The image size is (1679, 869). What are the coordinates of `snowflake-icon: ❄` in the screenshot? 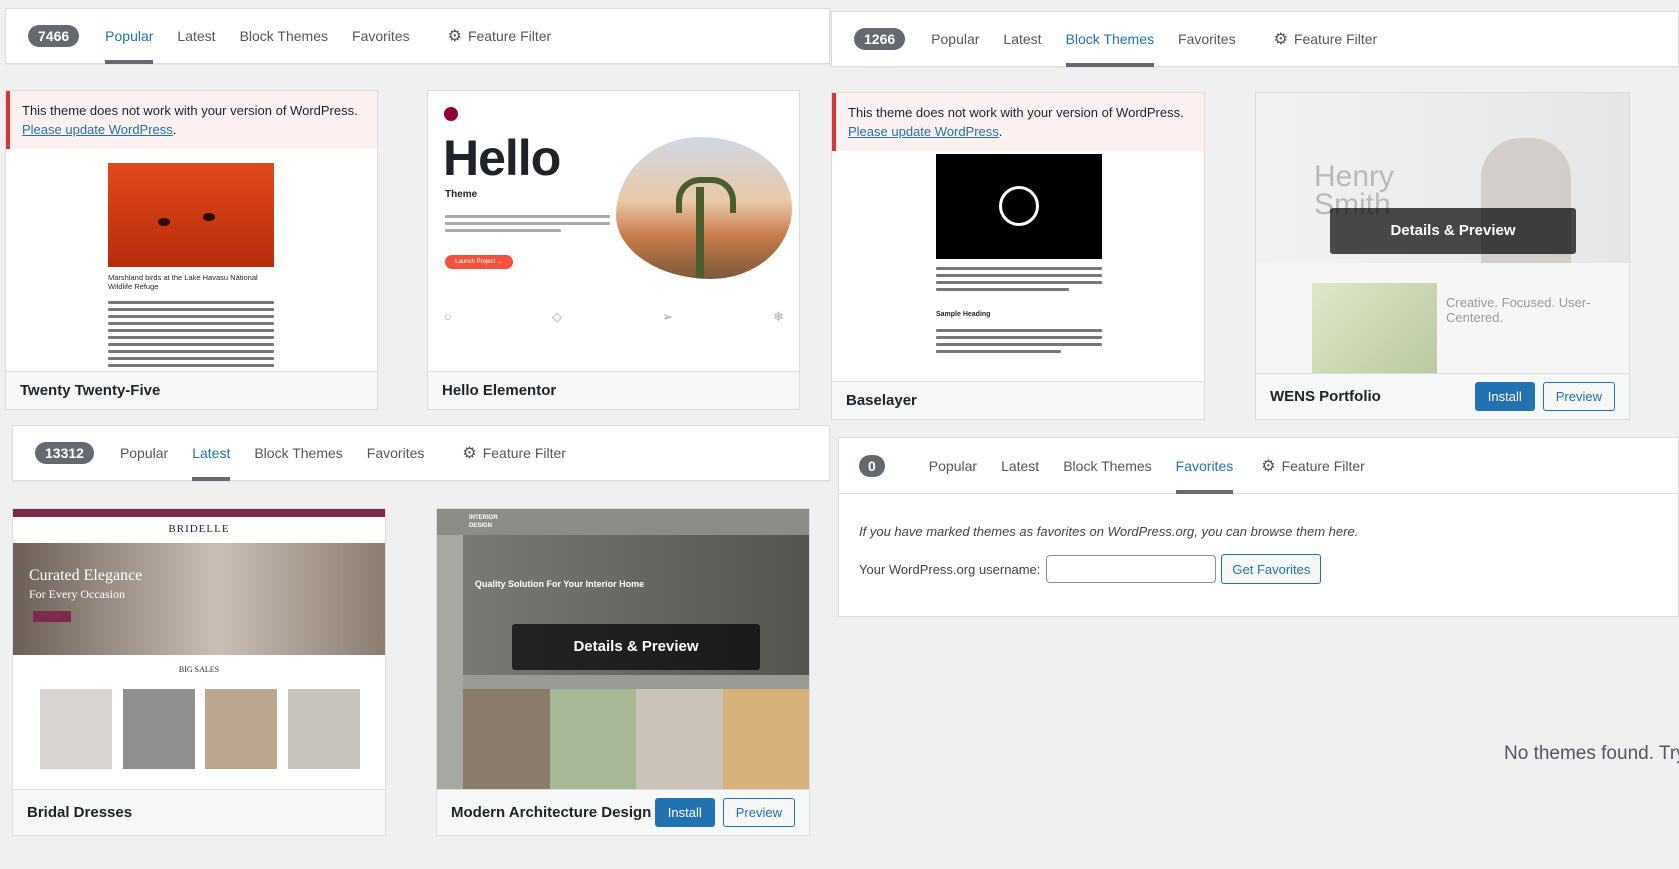 It's located at (778, 316).